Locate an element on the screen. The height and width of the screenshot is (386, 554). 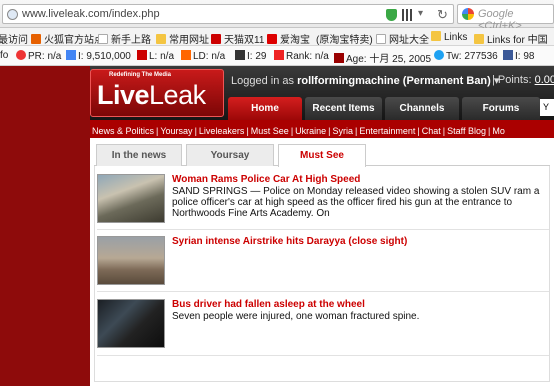
yahoo-icon is located at coordinates (142, 55).